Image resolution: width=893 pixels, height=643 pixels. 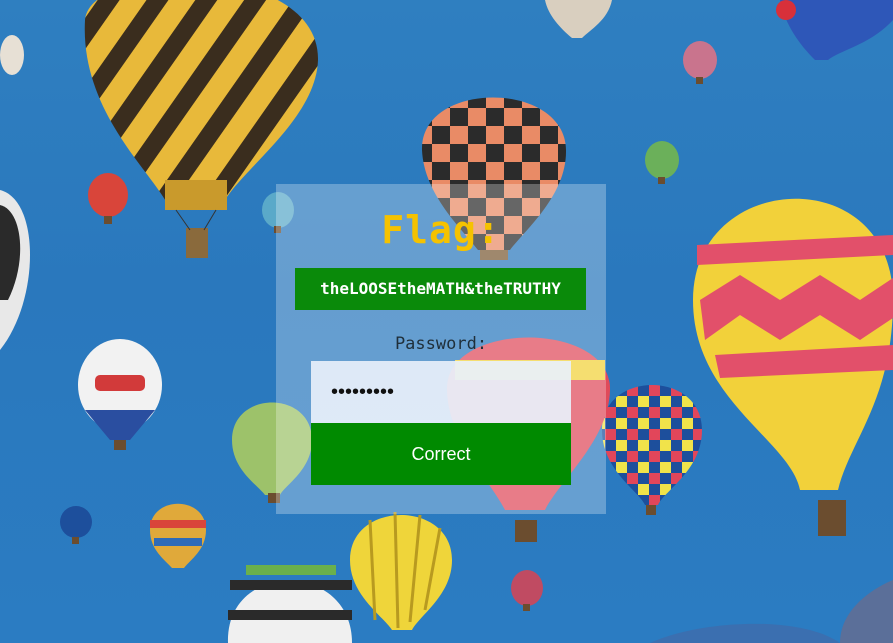 I want to click on balloon-yellow-bottom, so click(x=401, y=570).